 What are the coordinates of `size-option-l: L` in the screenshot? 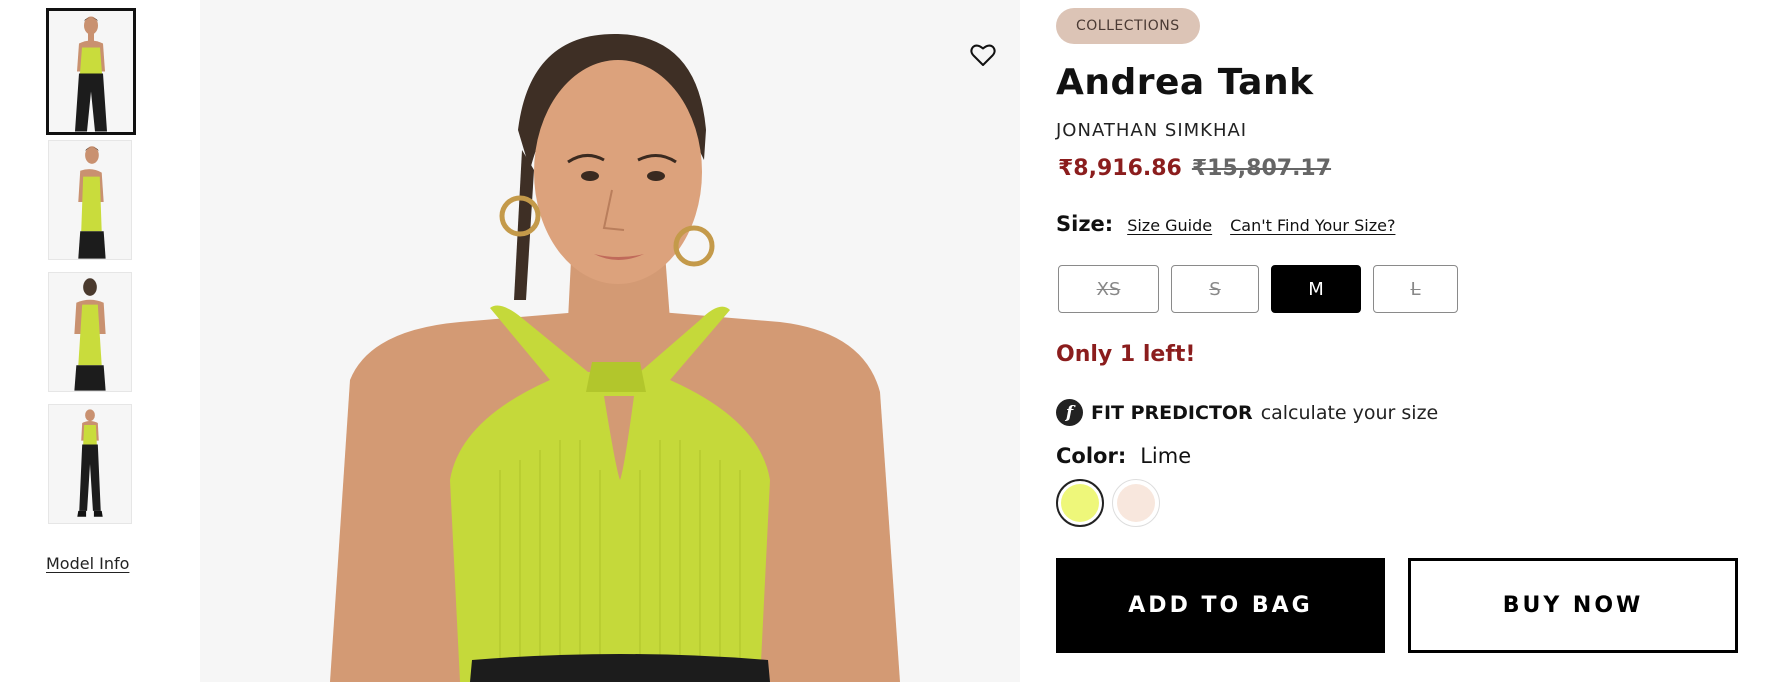 It's located at (1415, 289).